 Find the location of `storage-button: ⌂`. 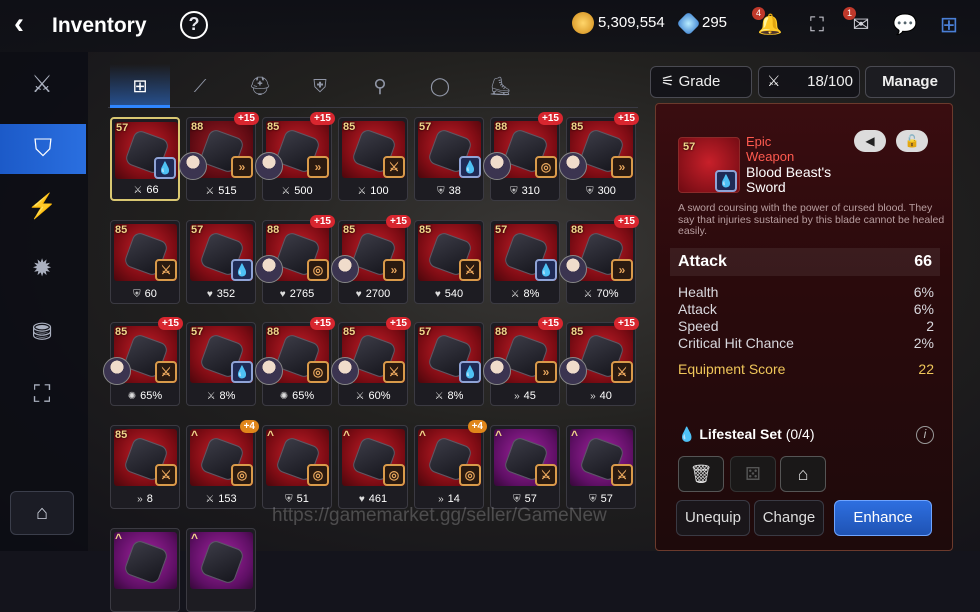

storage-button: ⌂ is located at coordinates (42, 513).